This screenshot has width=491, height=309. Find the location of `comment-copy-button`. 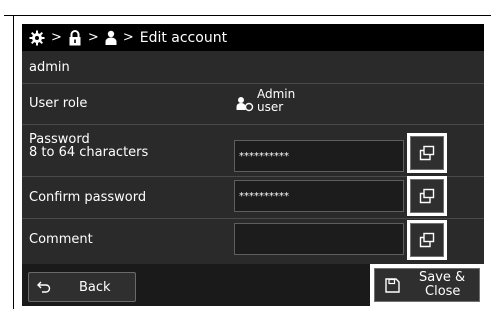

comment-copy-button is located at coordinates (427, 240).